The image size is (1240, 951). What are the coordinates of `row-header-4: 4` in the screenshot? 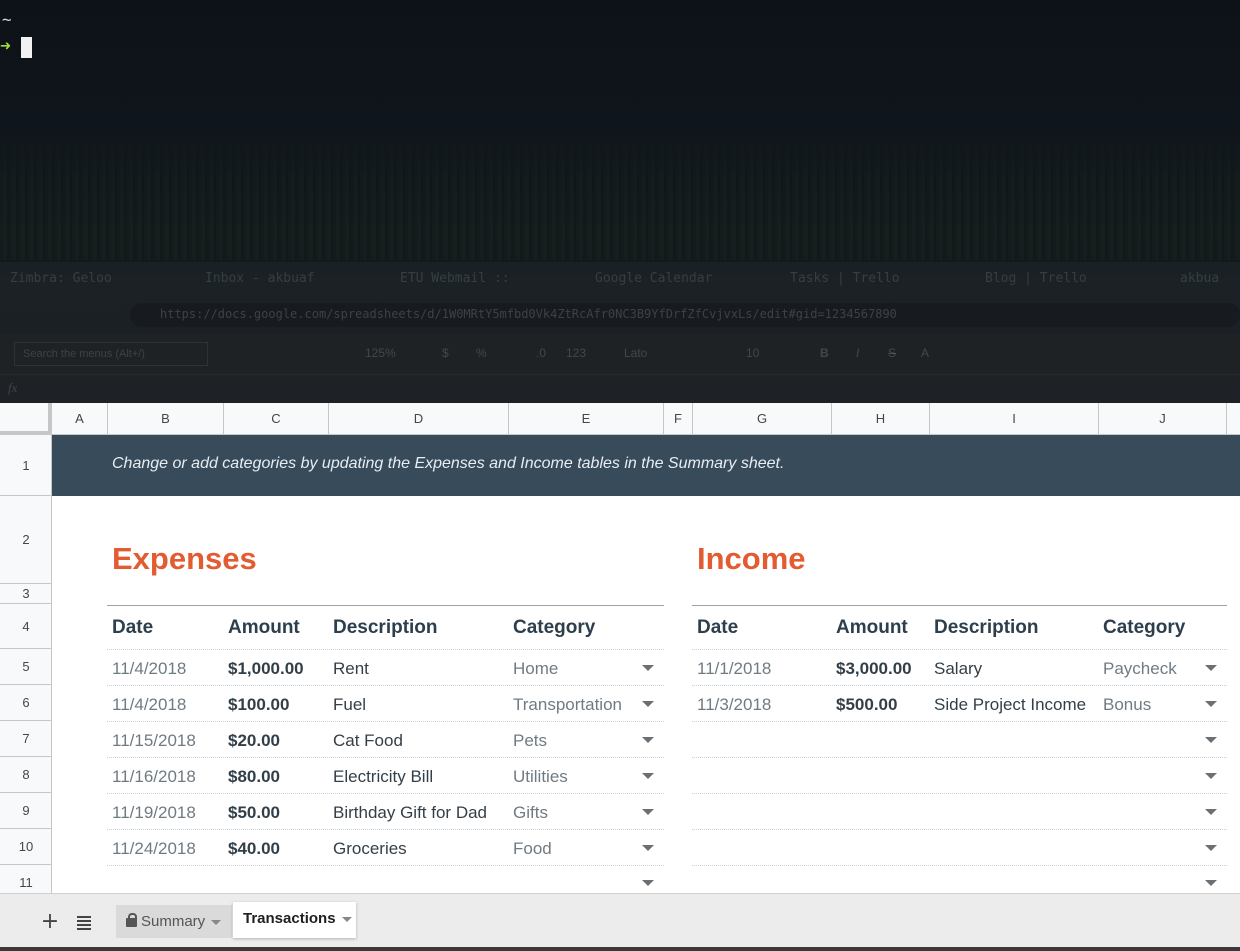 It's located at (26, 626).